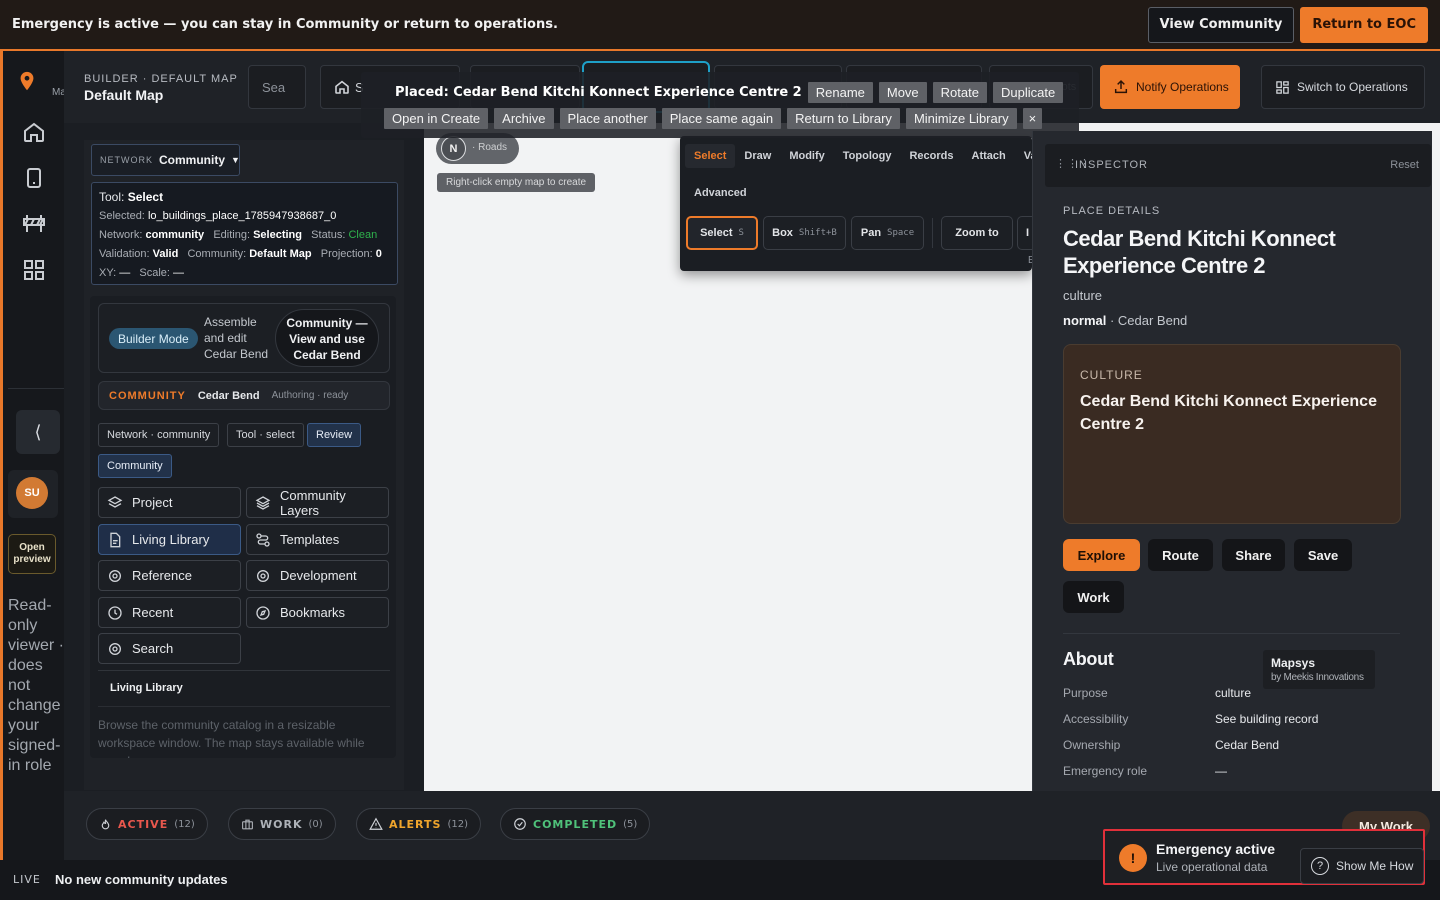 This screenshot has width=1440, height=900. What do you see at coordinates (38, 432) in the screenshot?
I see `collapse-button: ⟨` at bounding box center [38, 432].